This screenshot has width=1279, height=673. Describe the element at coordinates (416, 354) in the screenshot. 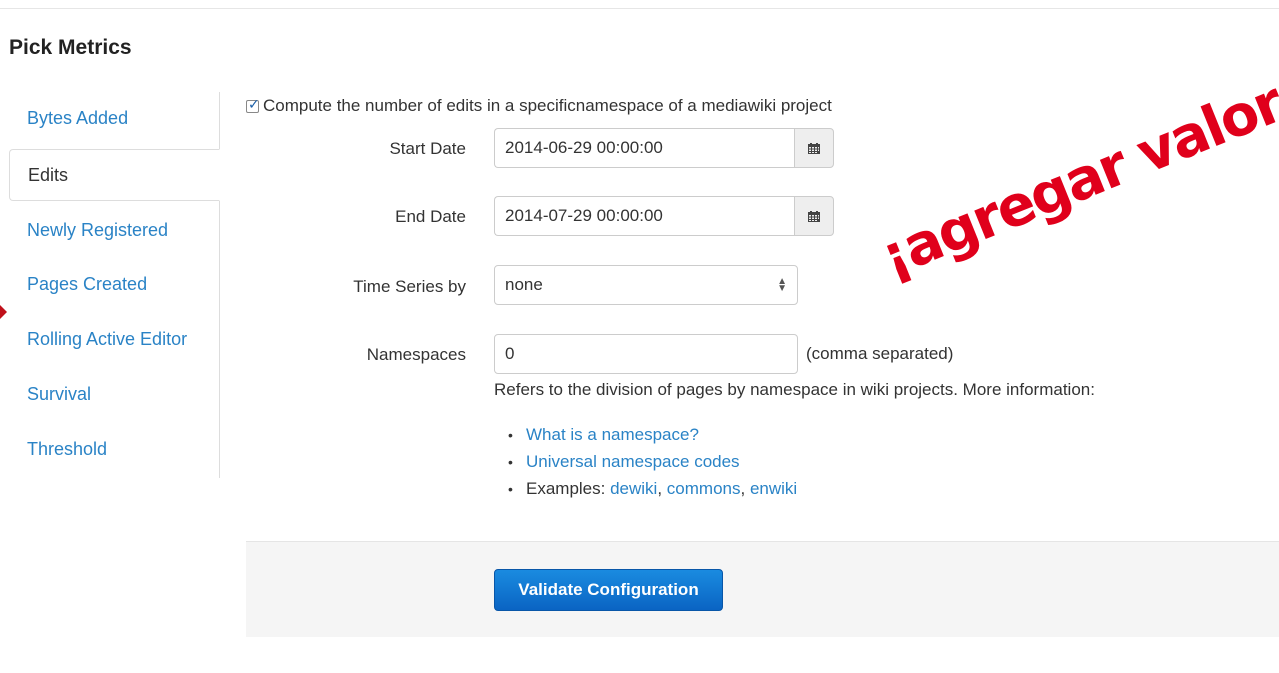

I see `namespaces-label: Namespaces` at that location.